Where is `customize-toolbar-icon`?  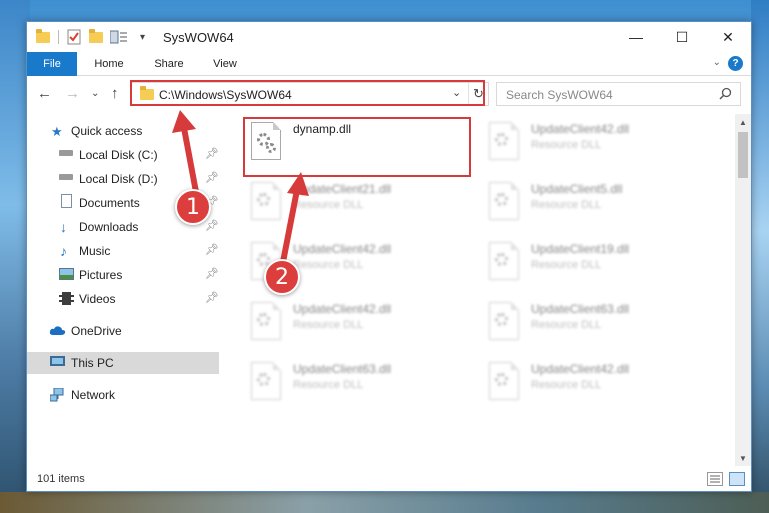 customize-toolbar-icon is located at coordinates (120, 37).